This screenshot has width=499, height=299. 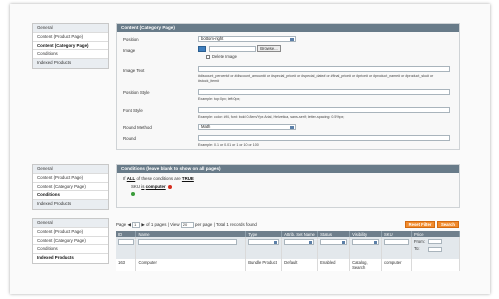 I want to click on position-select: bottom-right, so click(x=247, y=39).